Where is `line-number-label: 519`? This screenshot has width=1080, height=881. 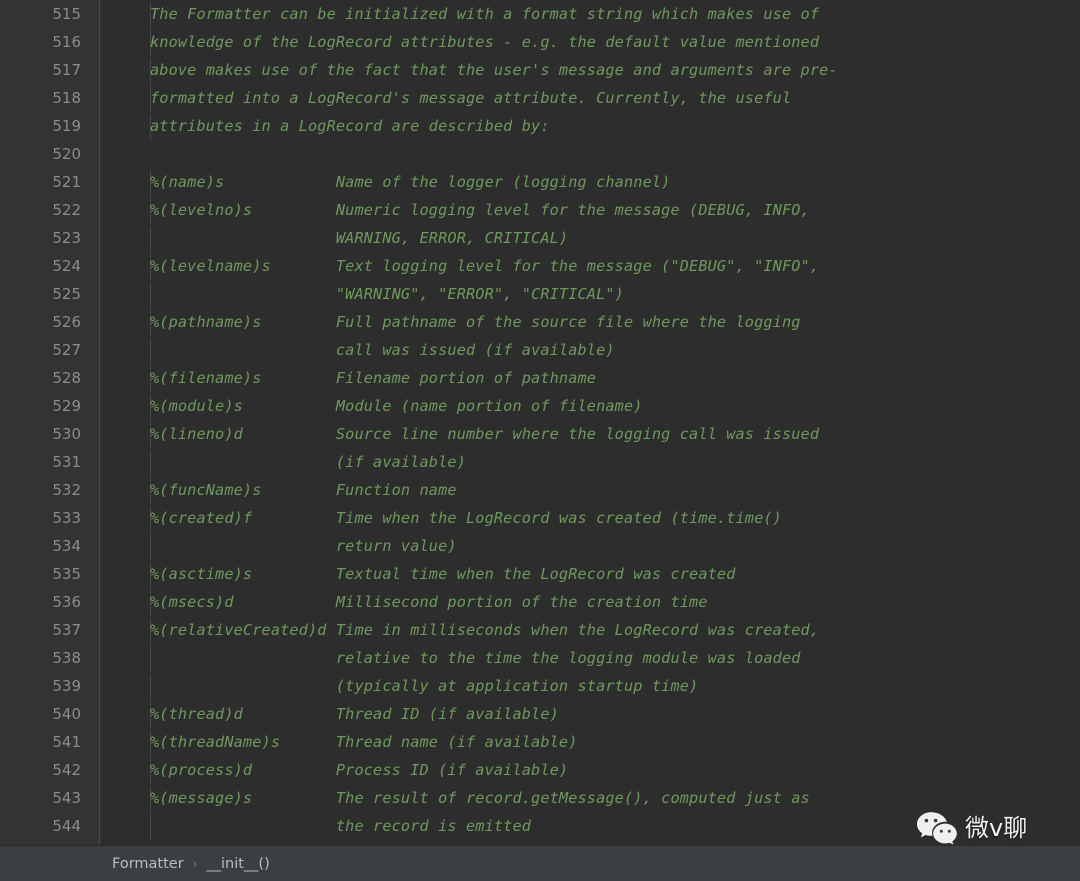 line-number-label: 519 is located at coordinates (66, 126).